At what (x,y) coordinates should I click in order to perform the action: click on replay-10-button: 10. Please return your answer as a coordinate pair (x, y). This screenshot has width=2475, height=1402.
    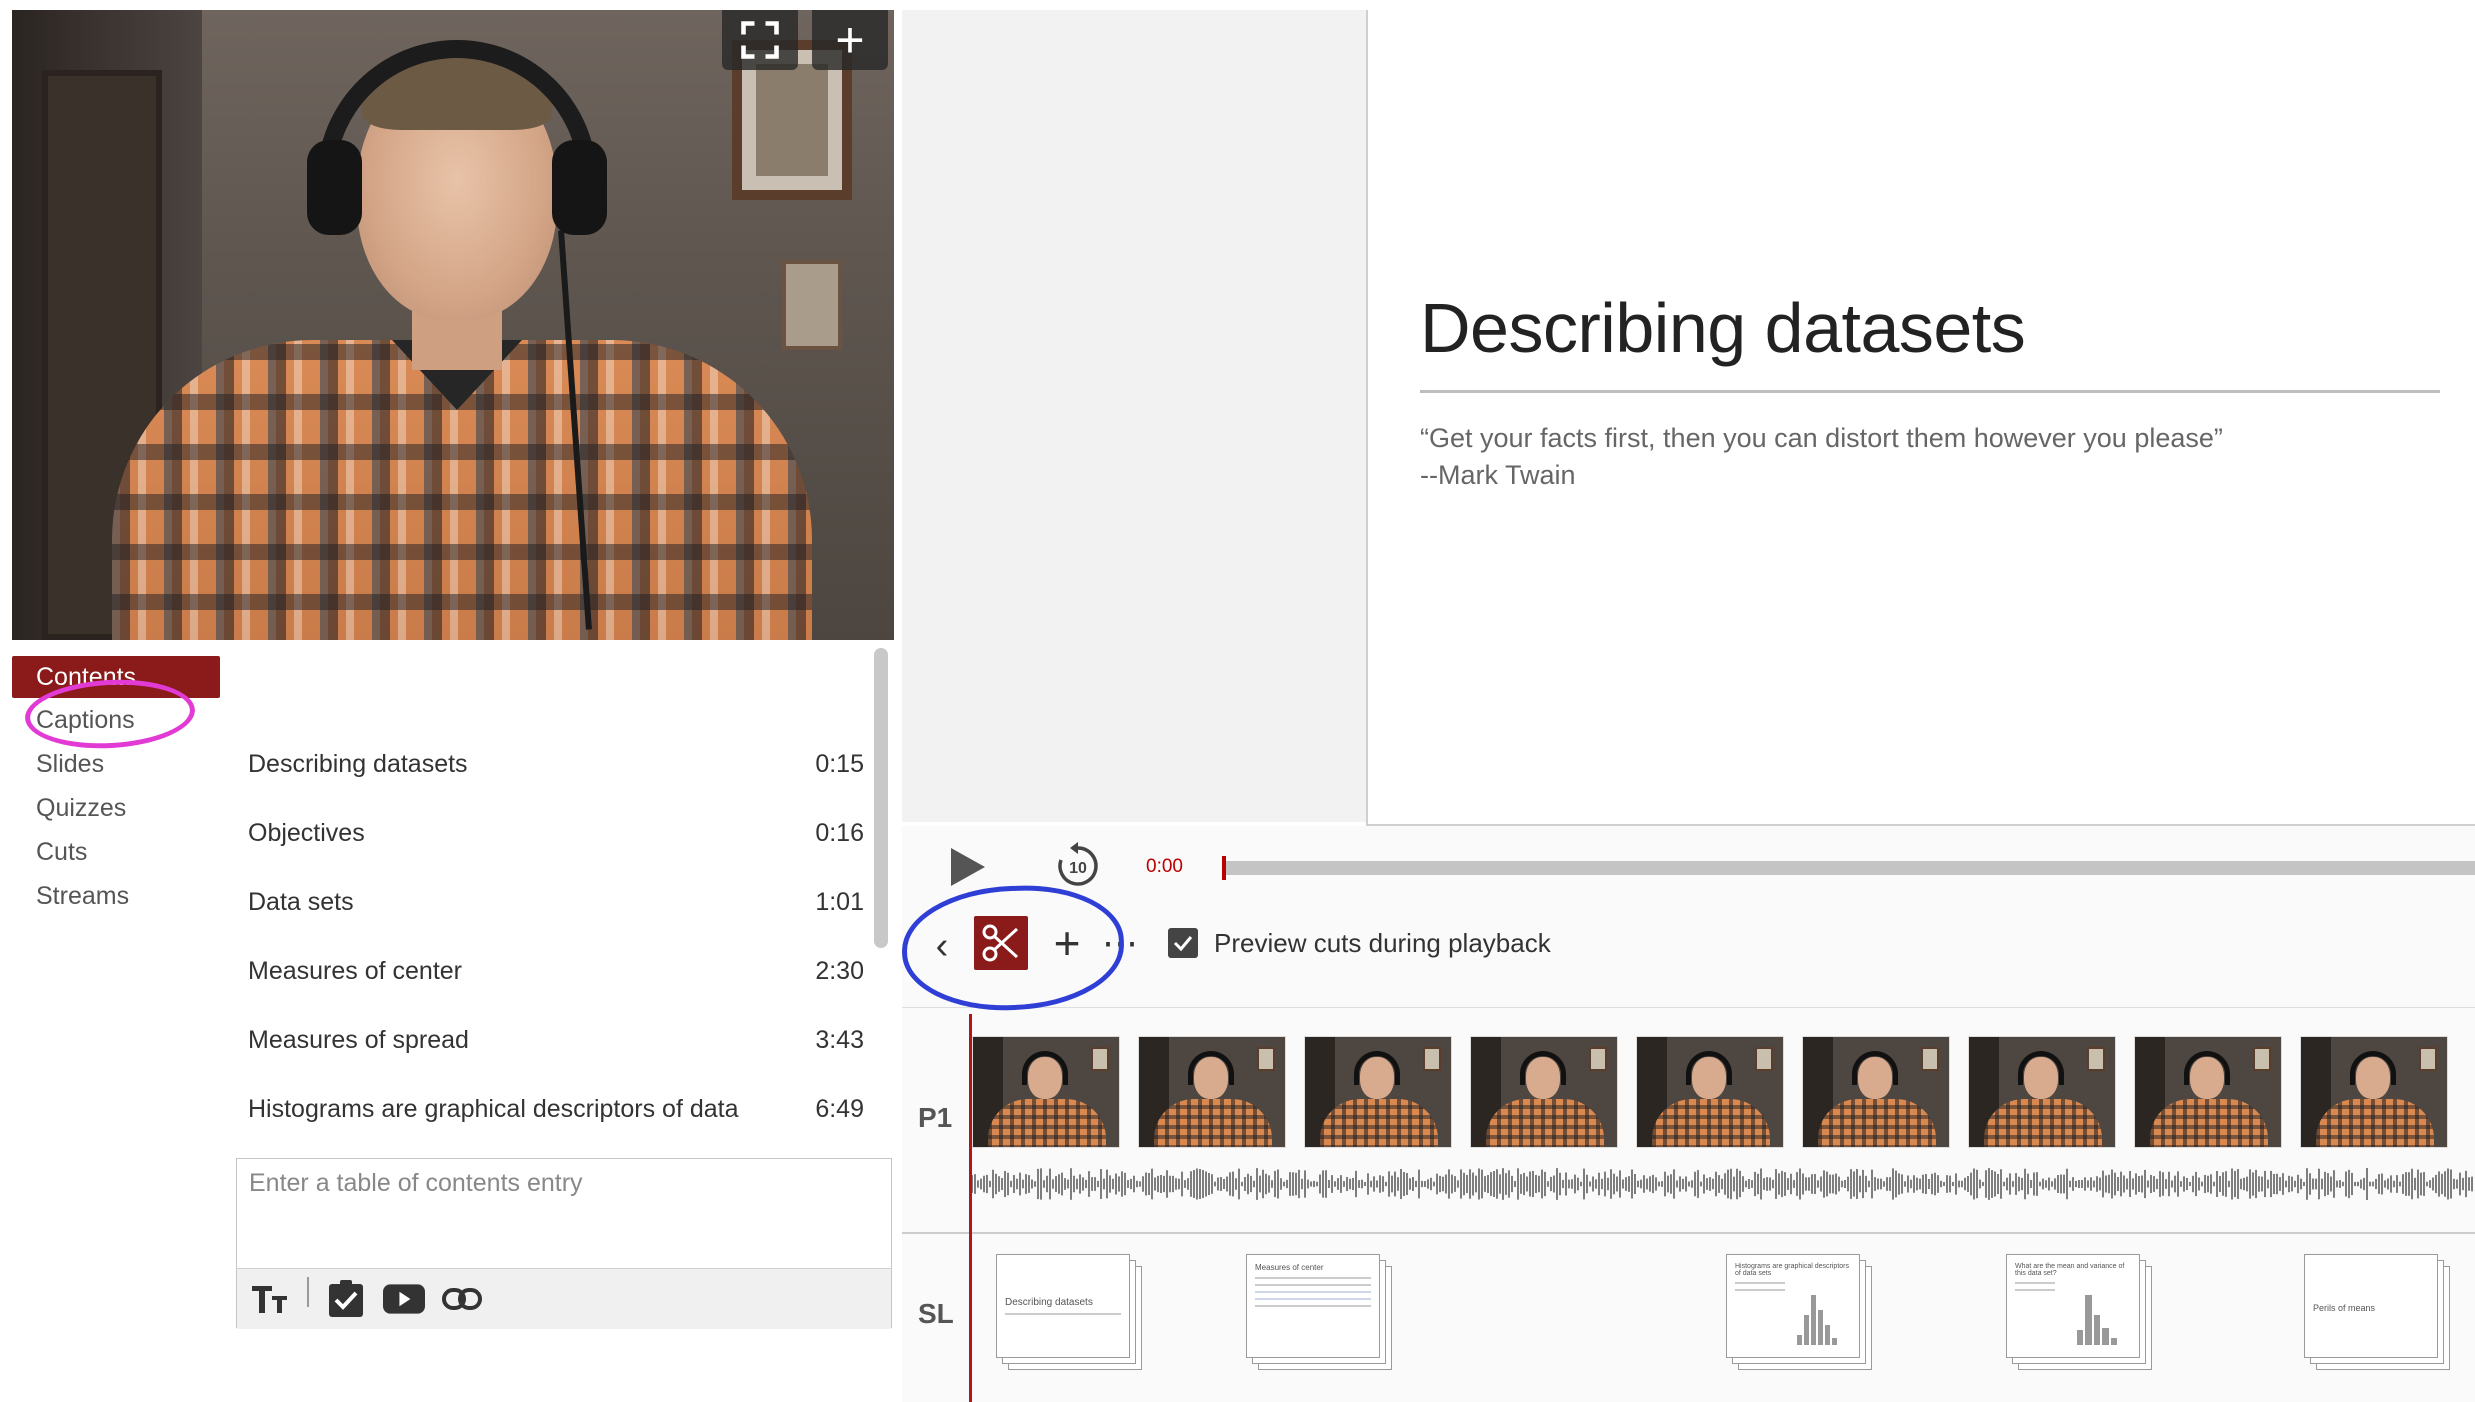
    Looking at the image, I should click on (1078, 866).